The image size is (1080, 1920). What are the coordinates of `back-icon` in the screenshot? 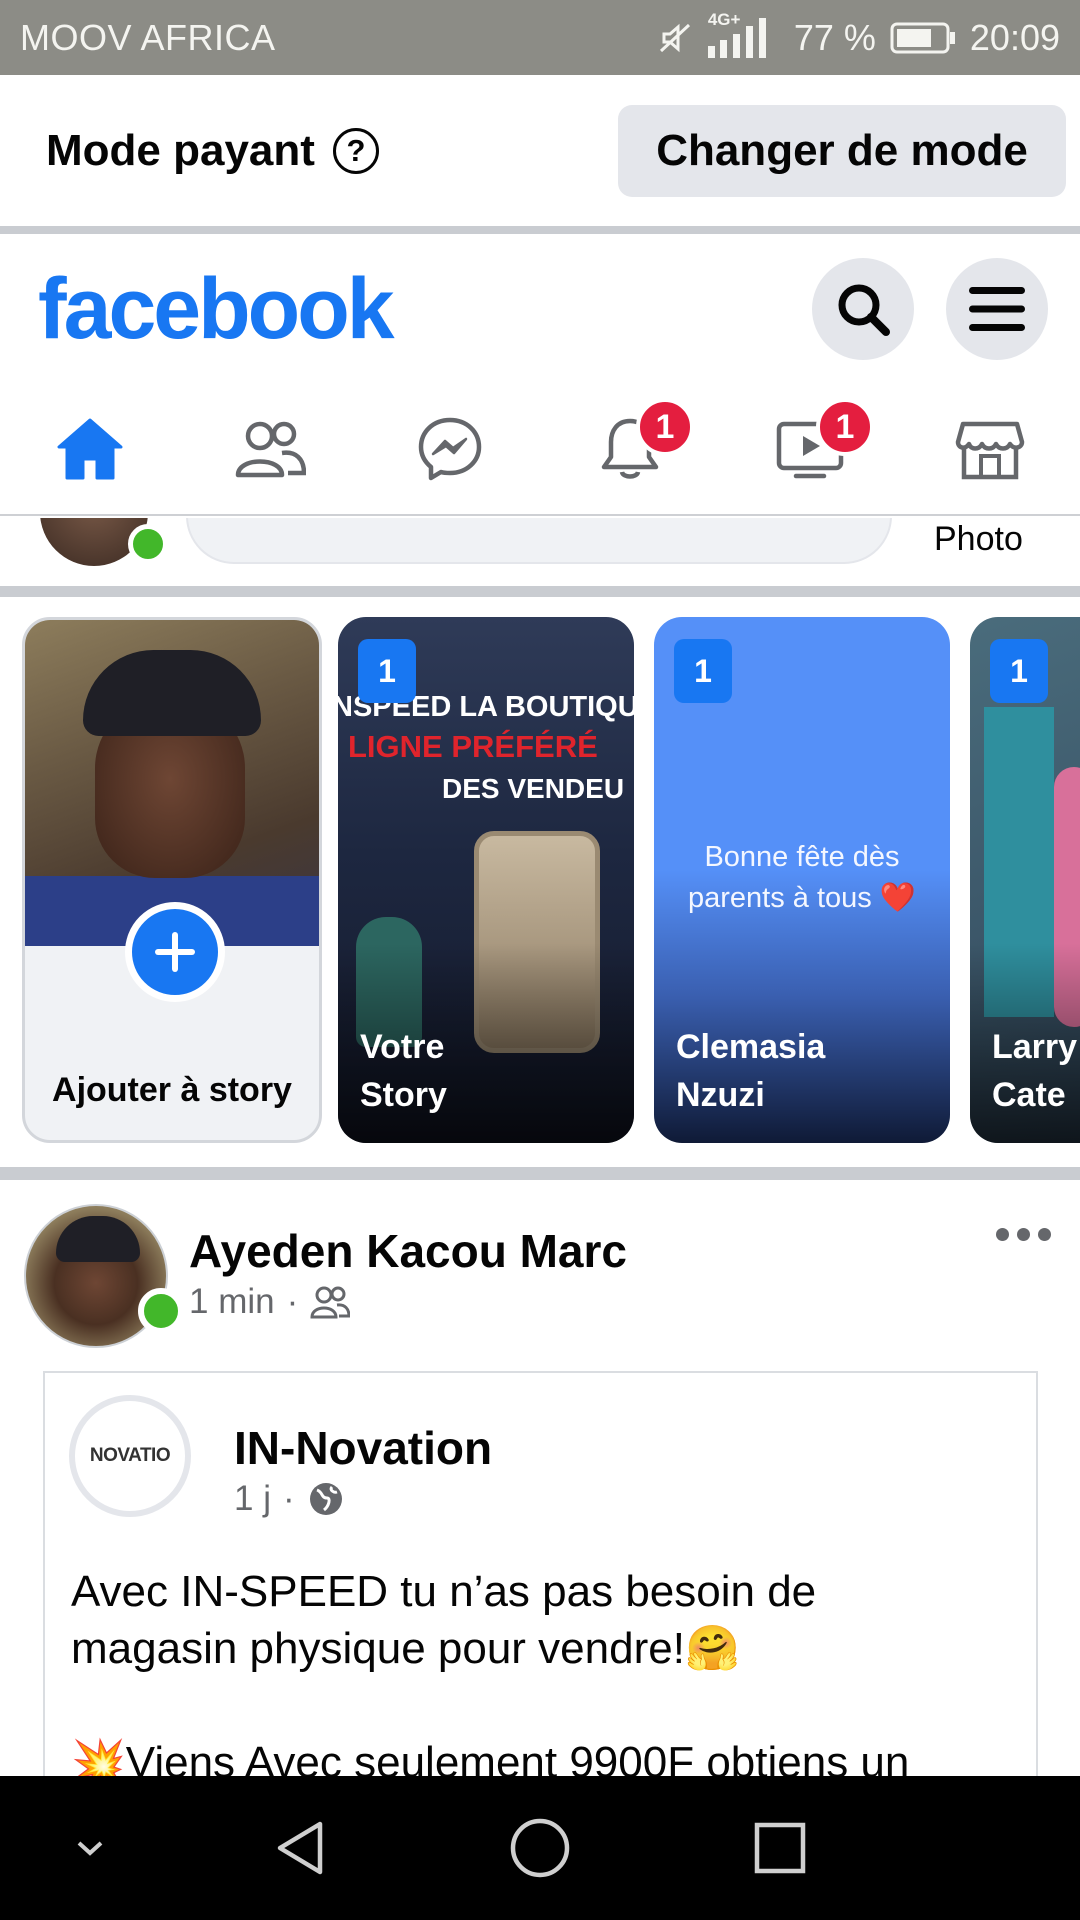 It's located at (300, 1848).